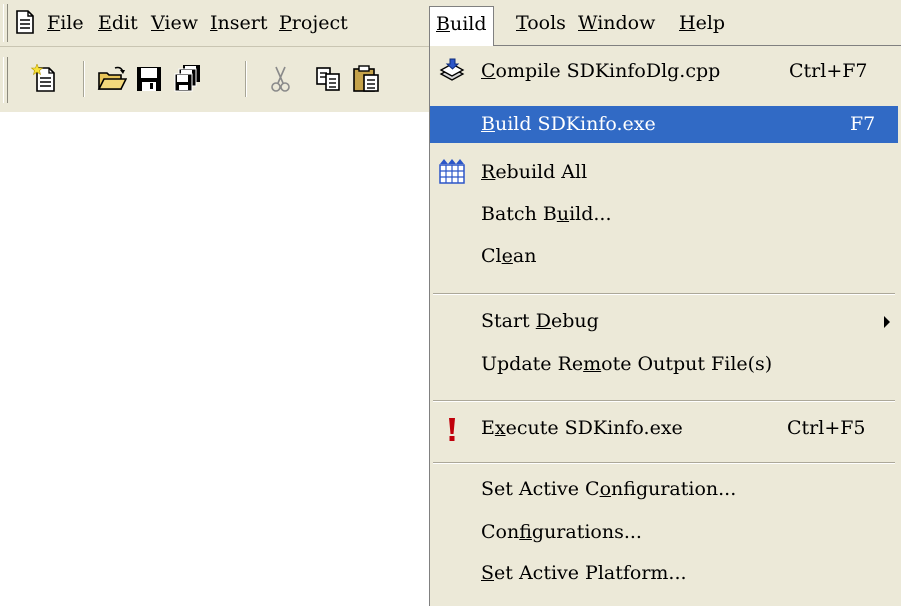  Describe the element at coordinates (626, 23) in the screenshot. I see `menu-window-post: indow` at that location.